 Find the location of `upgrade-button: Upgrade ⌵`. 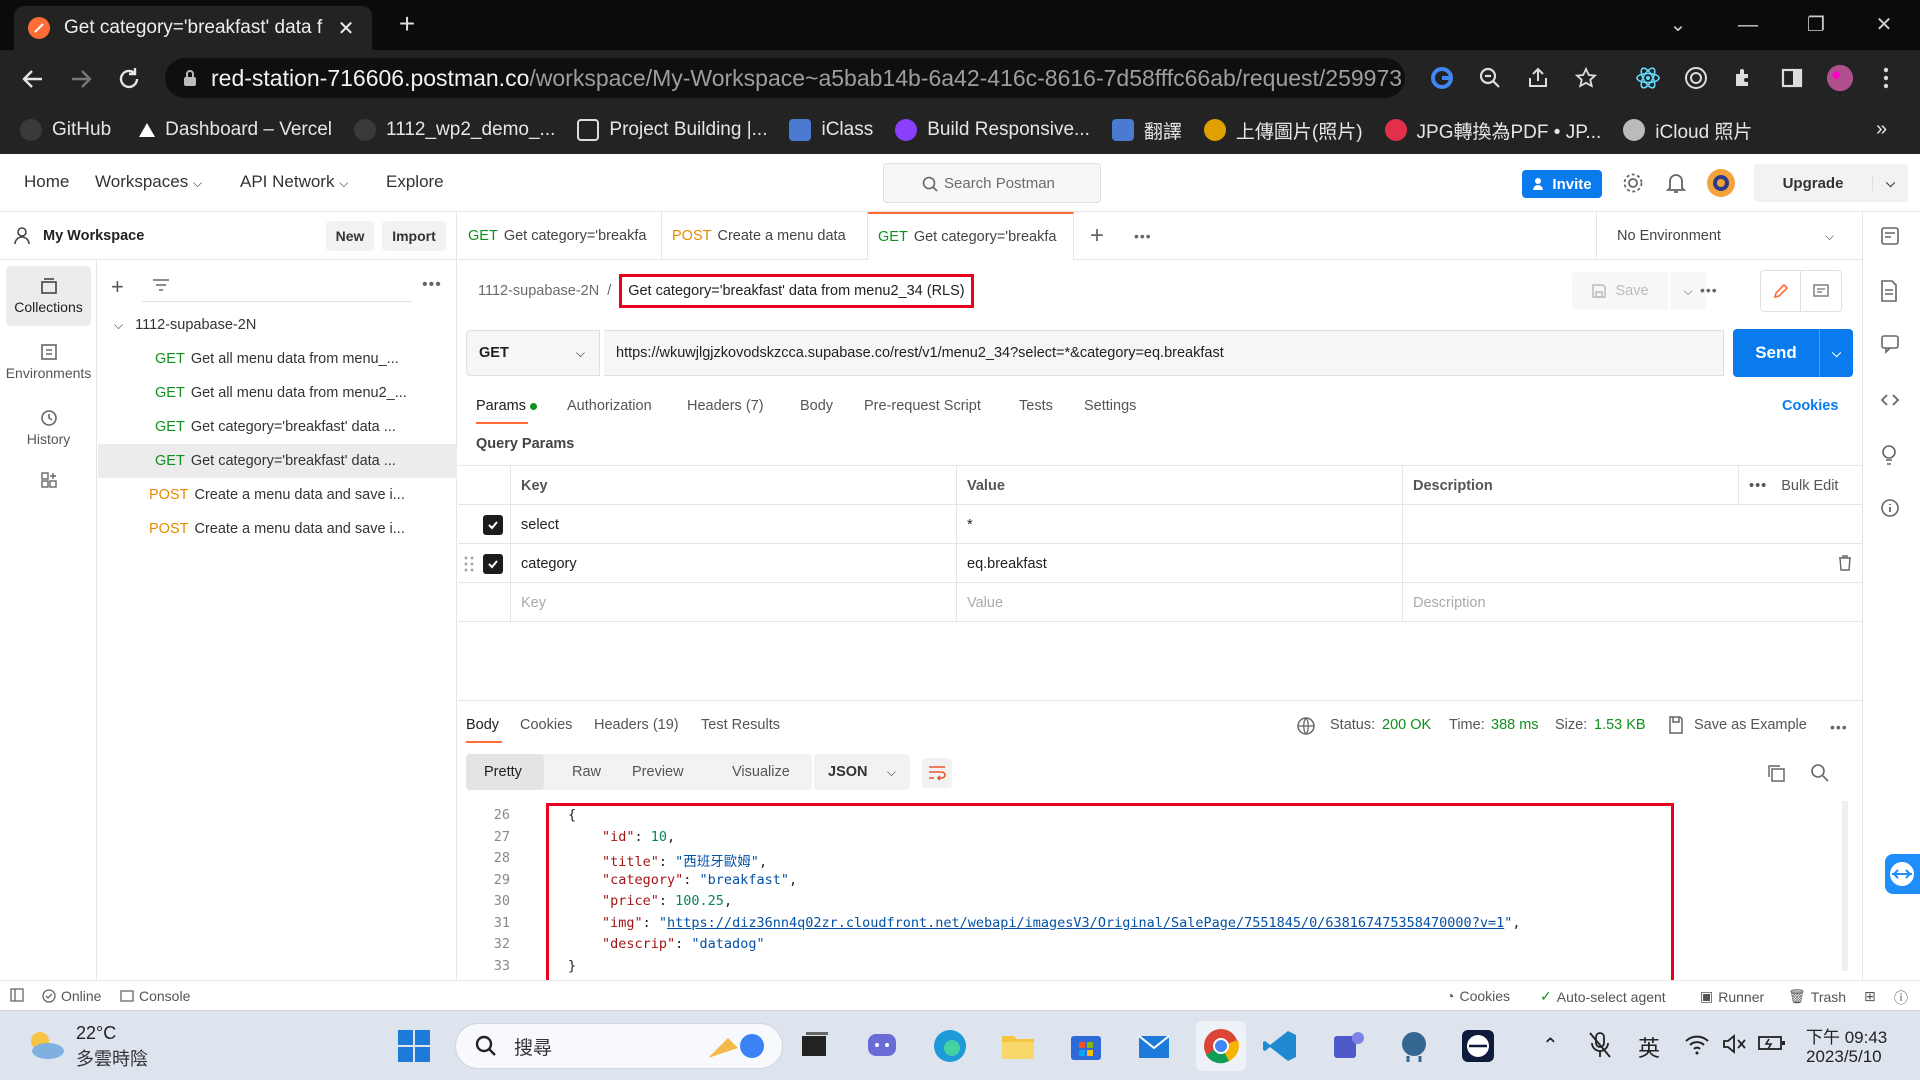

upgrade-button: Upgrade ⌵ is located at coordinates (1831, 183).